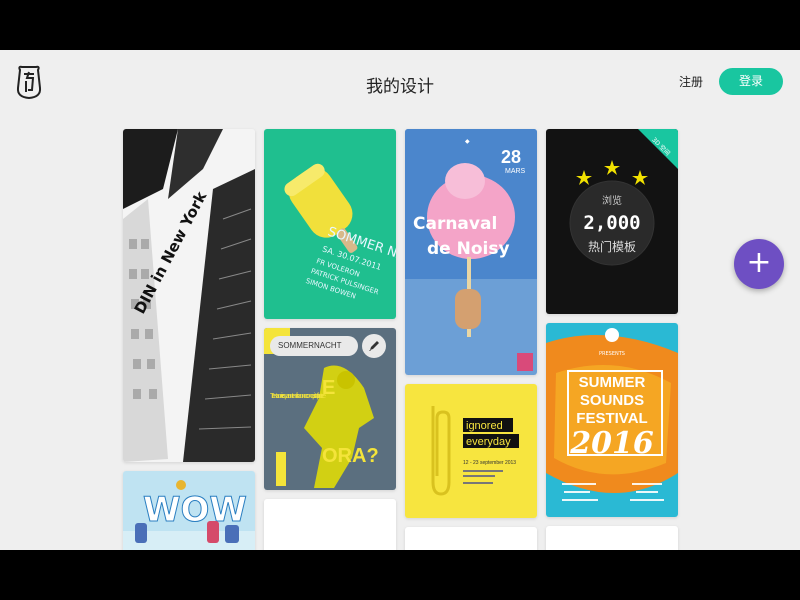  I want to click on carnaval-title-1: Carnaval, so click(455, 224).